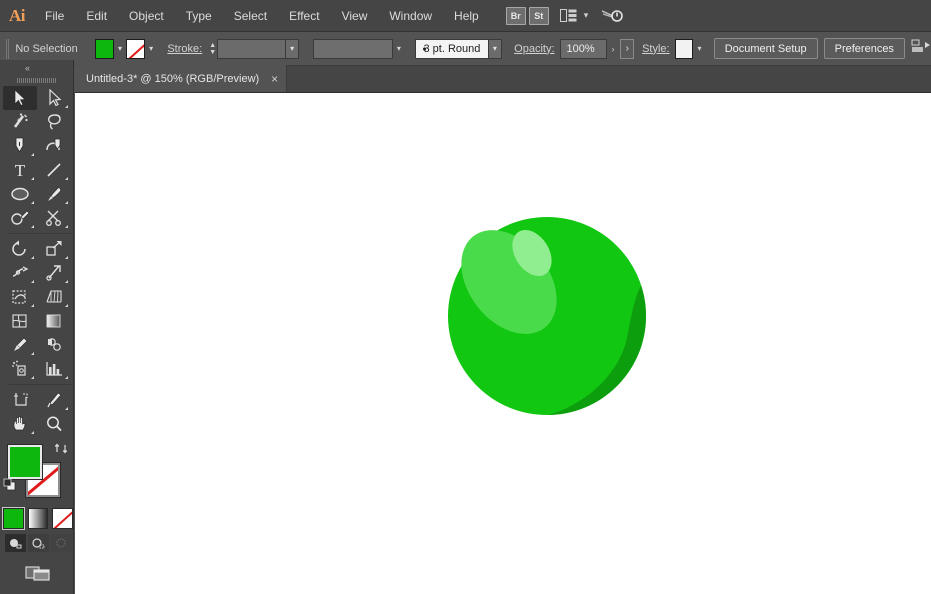 The height and width of the screenshot is (594, 931). Describe the element at coordinates (54, 194) in the screenshot. I see `paintbrush-tool` at that location.